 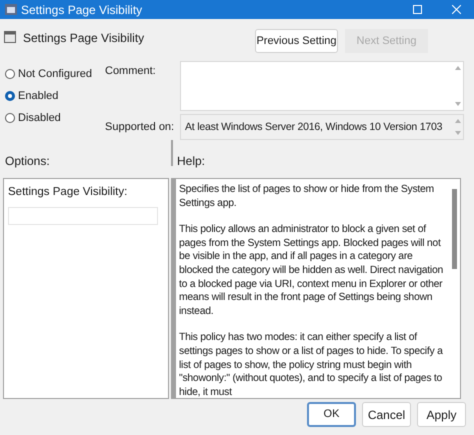 I want to click on radio-option: Disabled, so click(x=55, y=118).